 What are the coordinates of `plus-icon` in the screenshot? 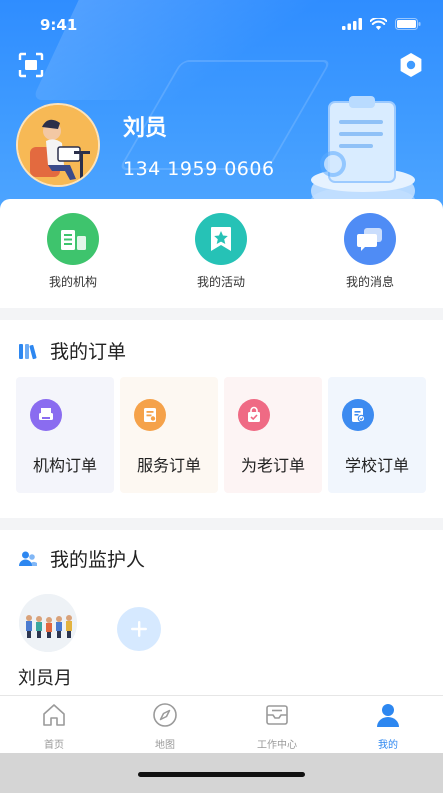 It's located at (139, 629).